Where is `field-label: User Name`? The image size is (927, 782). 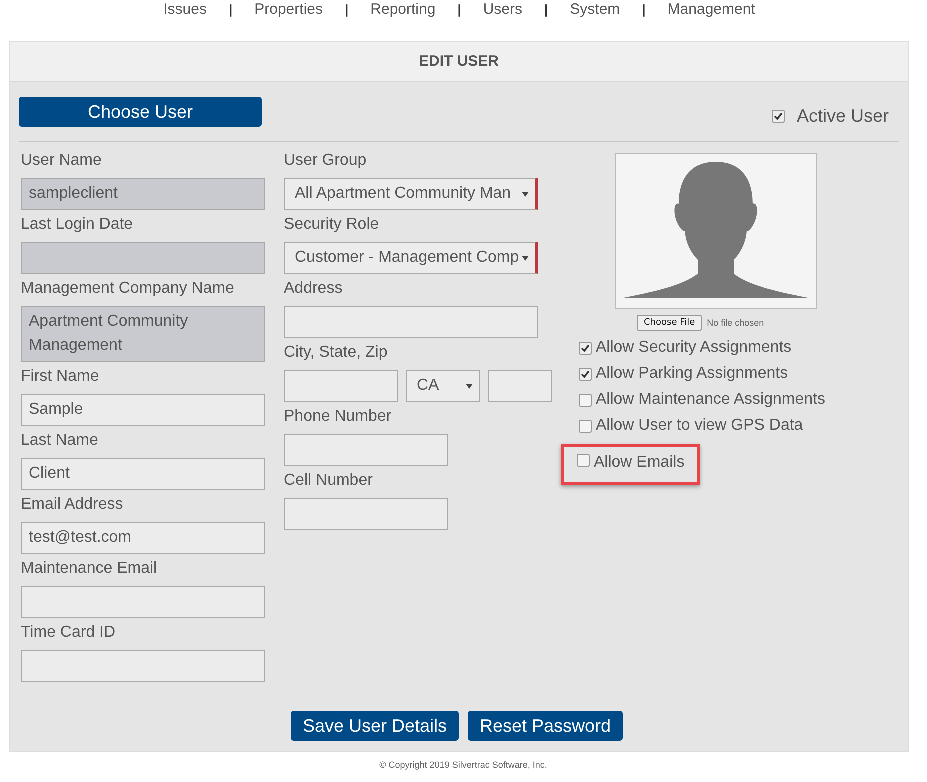 field-label: User Name is located at coordinates (61, 161).